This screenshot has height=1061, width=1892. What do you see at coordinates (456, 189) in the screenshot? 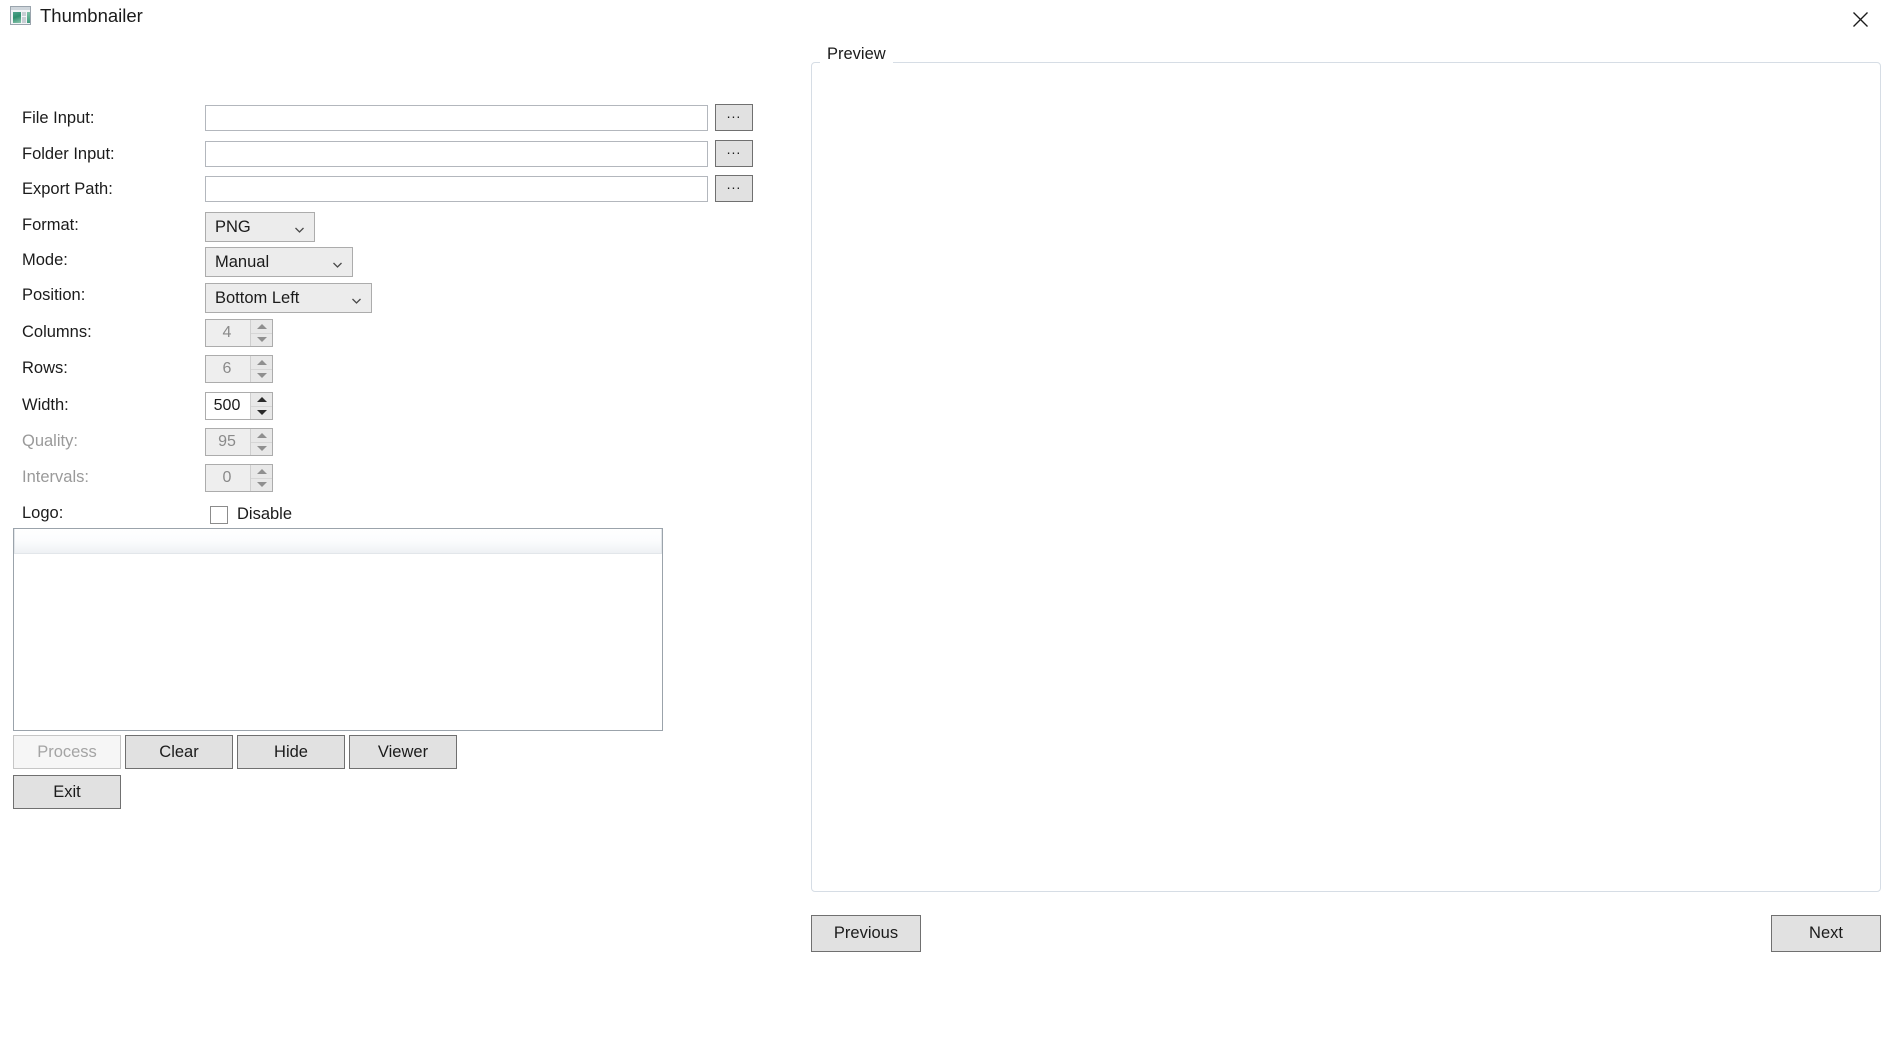
I see `export-path-field` at bounding box center [456, 189].